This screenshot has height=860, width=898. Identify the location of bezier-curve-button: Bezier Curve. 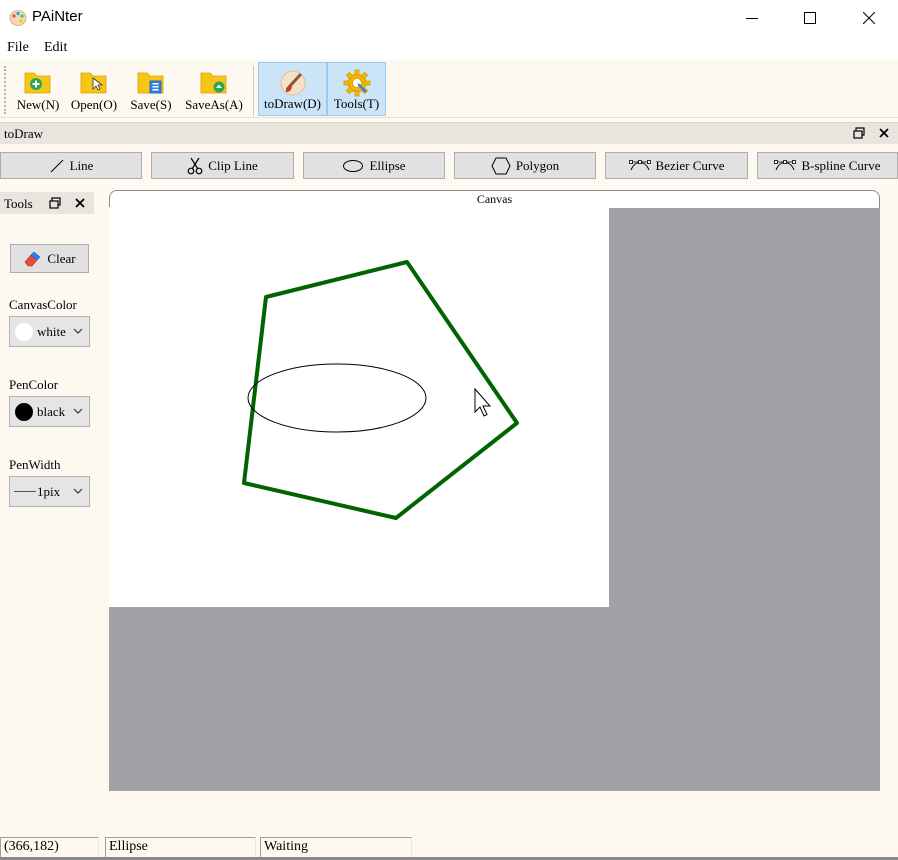
(676, 165).